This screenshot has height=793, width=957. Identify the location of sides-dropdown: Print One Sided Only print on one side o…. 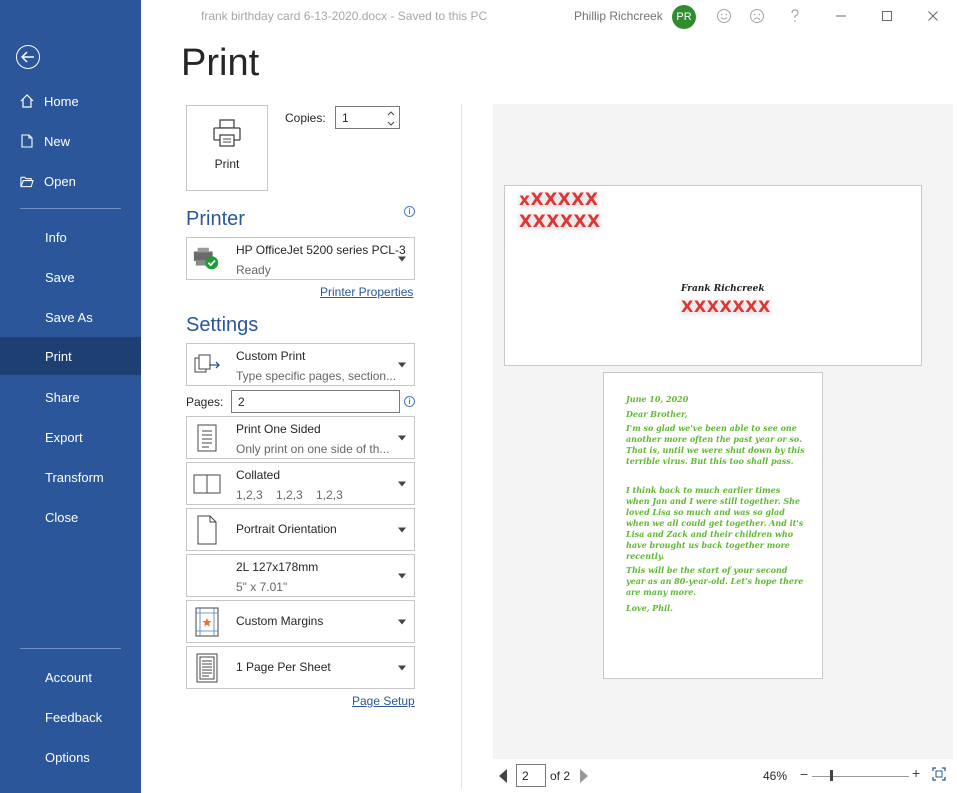
(300, 437).